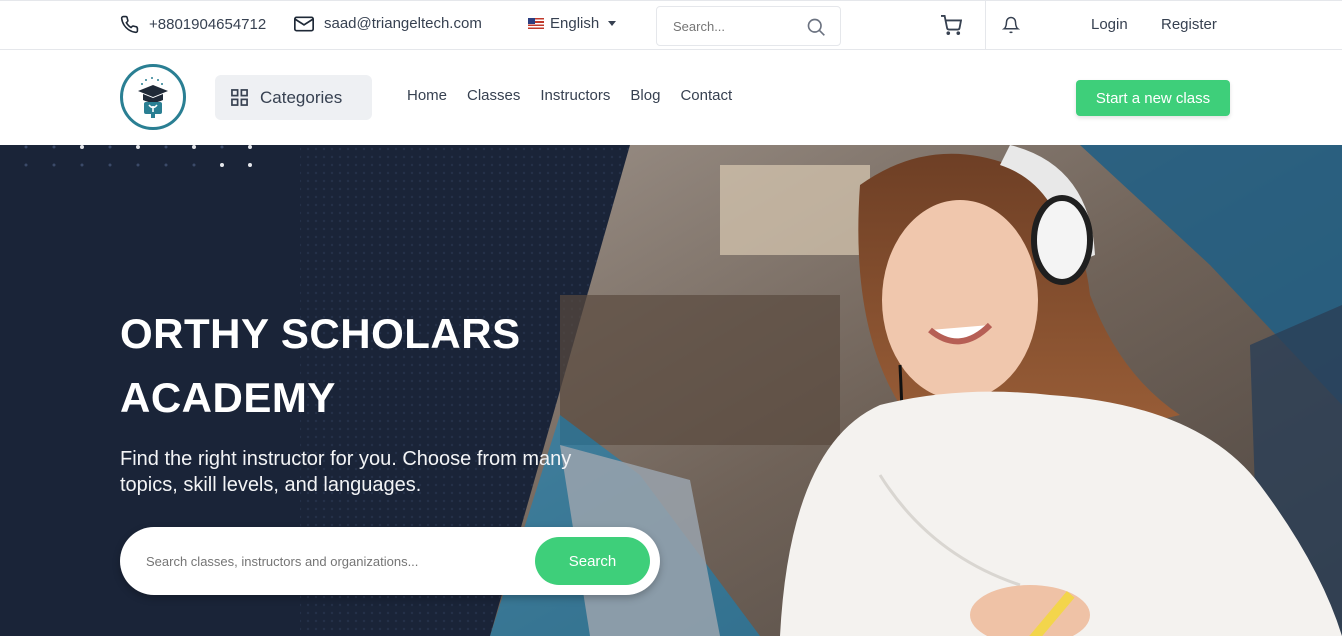 This screenshot has width=1342, height=636. I want to click on language-selector: English, so click(572, 23).